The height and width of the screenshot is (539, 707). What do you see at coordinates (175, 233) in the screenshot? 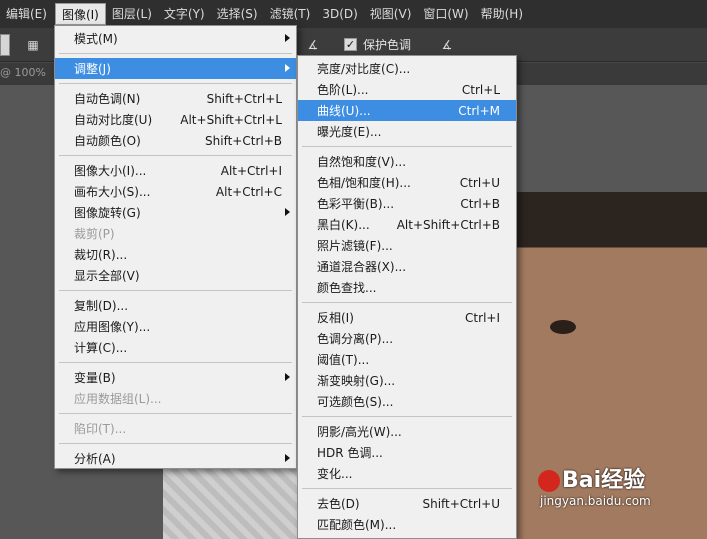
I see `menu-item: 裁剪(P)` at bounding box center [175, 233].